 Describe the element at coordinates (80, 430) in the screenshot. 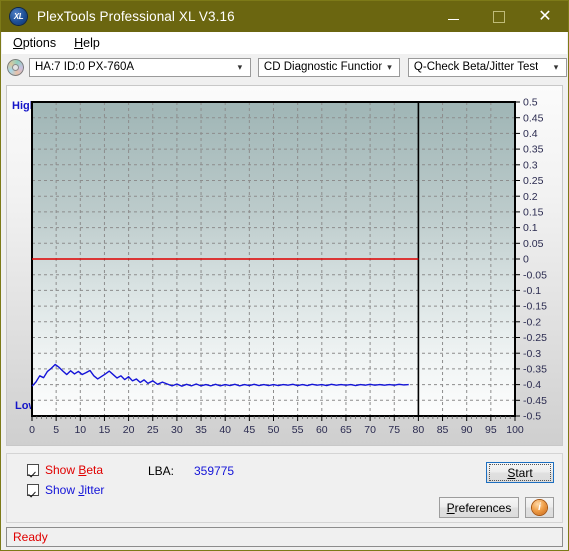

I see `svg-text: 10` at that location.